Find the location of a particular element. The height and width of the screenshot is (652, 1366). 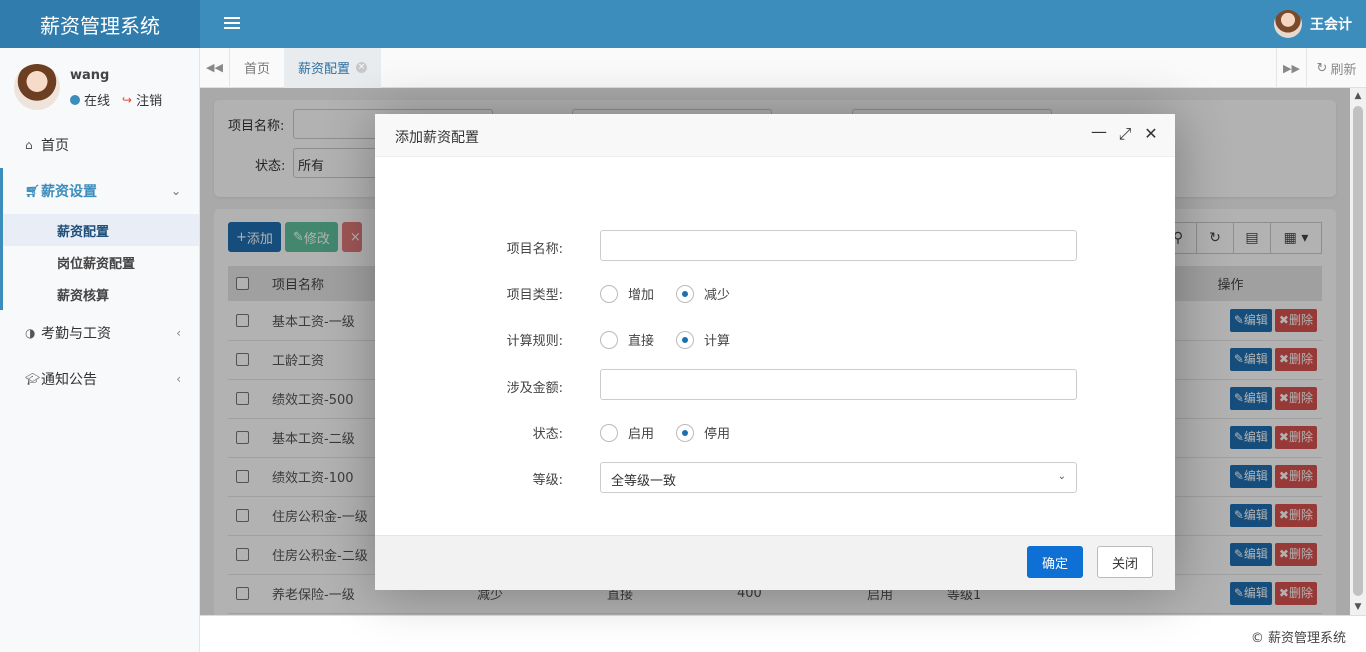

close-tab-icon: × is located at coordinates (362, 67).